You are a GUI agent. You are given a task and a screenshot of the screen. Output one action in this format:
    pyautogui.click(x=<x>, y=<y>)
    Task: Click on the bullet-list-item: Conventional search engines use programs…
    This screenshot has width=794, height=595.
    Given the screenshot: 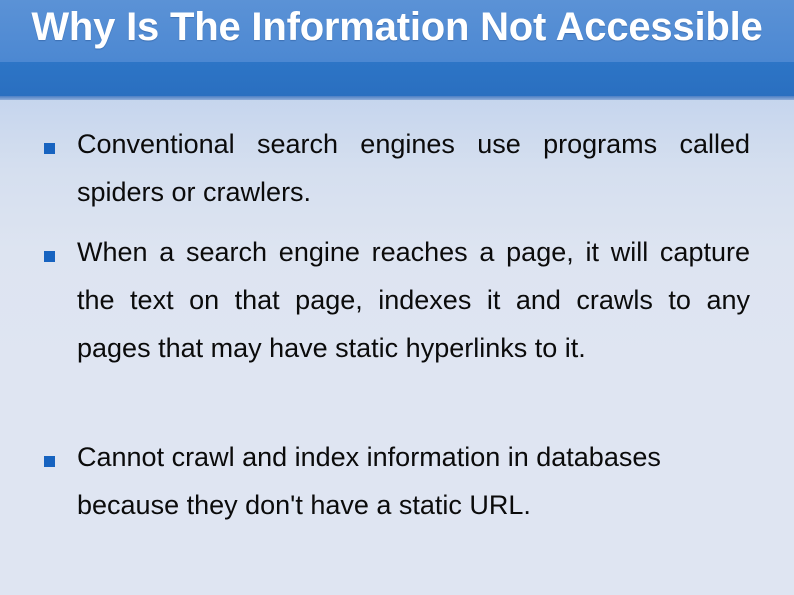 What is the action you would take?
    pyautogui.click(x=397, y=168)
    